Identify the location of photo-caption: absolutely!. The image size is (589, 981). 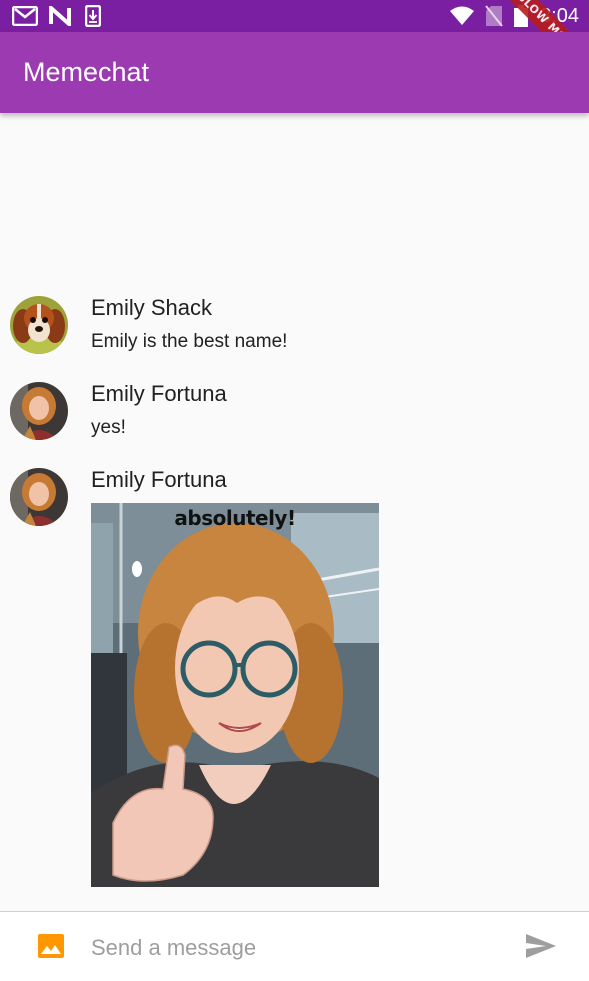
(235, 518).